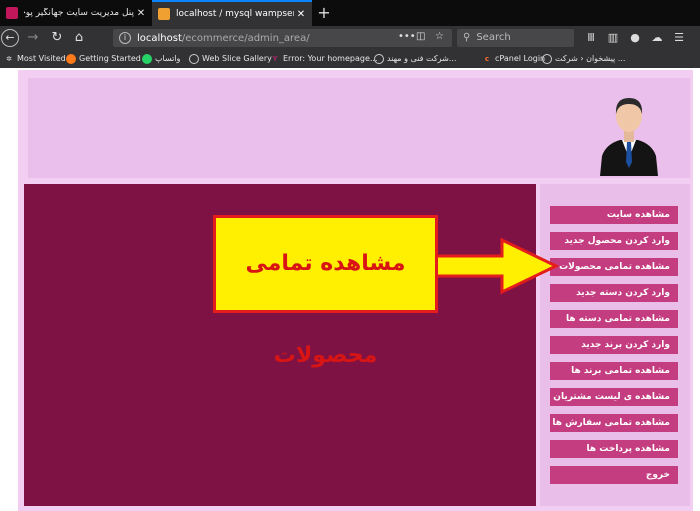  What do you see at coordinates (614, 449) in the screenshot?
I see `sidebar-item-view-payments: مشاهده پرداخت ها` at bounding box center [614, 449].